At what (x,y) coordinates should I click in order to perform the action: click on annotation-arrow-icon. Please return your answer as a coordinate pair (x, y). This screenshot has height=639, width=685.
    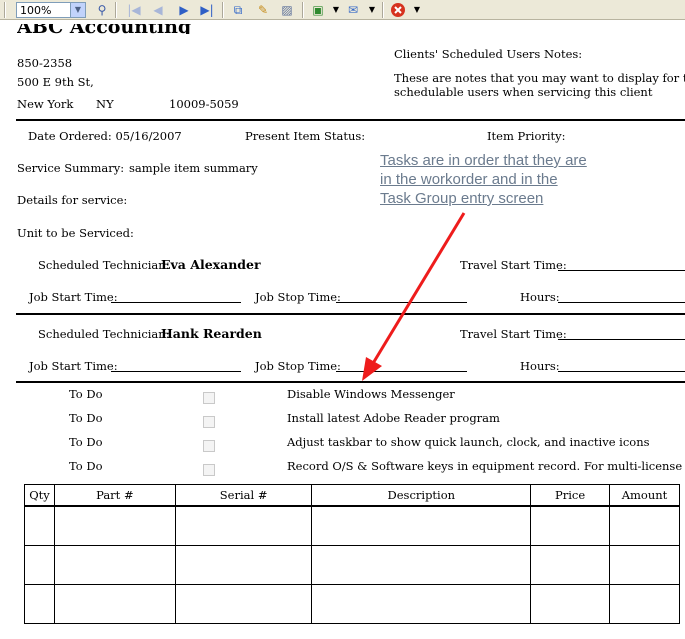
    Looking at the image, I should click on (414, 296).